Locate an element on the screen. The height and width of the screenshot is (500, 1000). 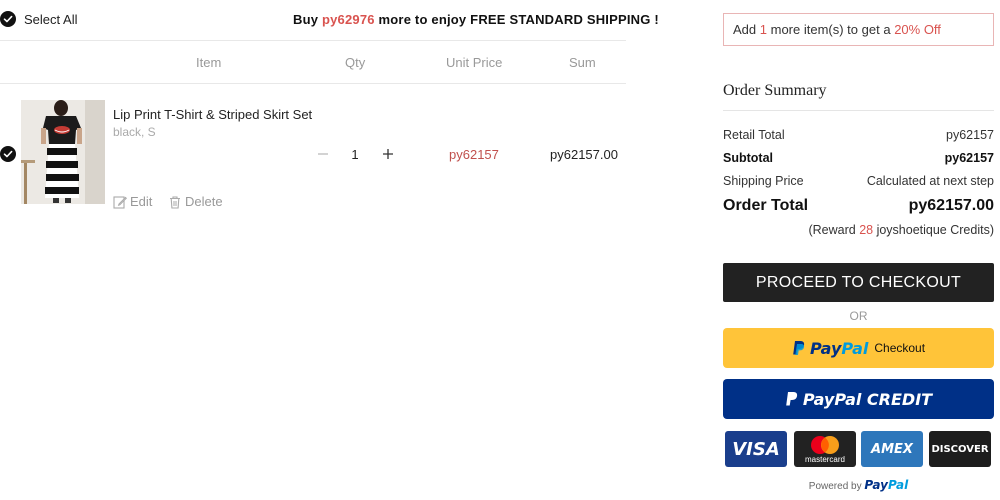
paypal-checkout-button: PayPal Checkout is located at coordinates (858, 348).